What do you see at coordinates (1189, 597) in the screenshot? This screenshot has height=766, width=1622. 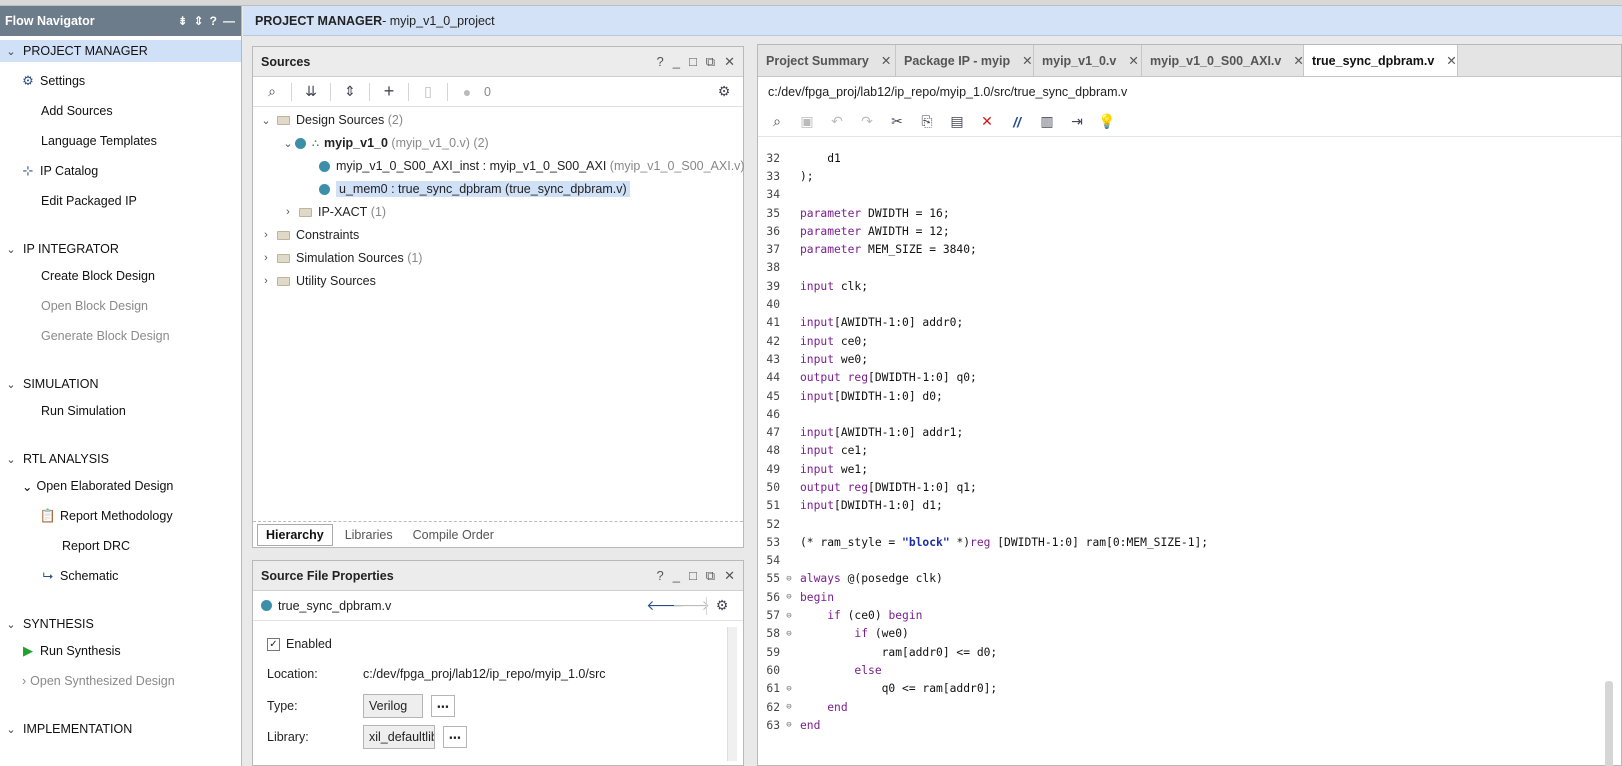 I see `code-line: 56 ⊖ begin` at bounding box center [1189, 597].